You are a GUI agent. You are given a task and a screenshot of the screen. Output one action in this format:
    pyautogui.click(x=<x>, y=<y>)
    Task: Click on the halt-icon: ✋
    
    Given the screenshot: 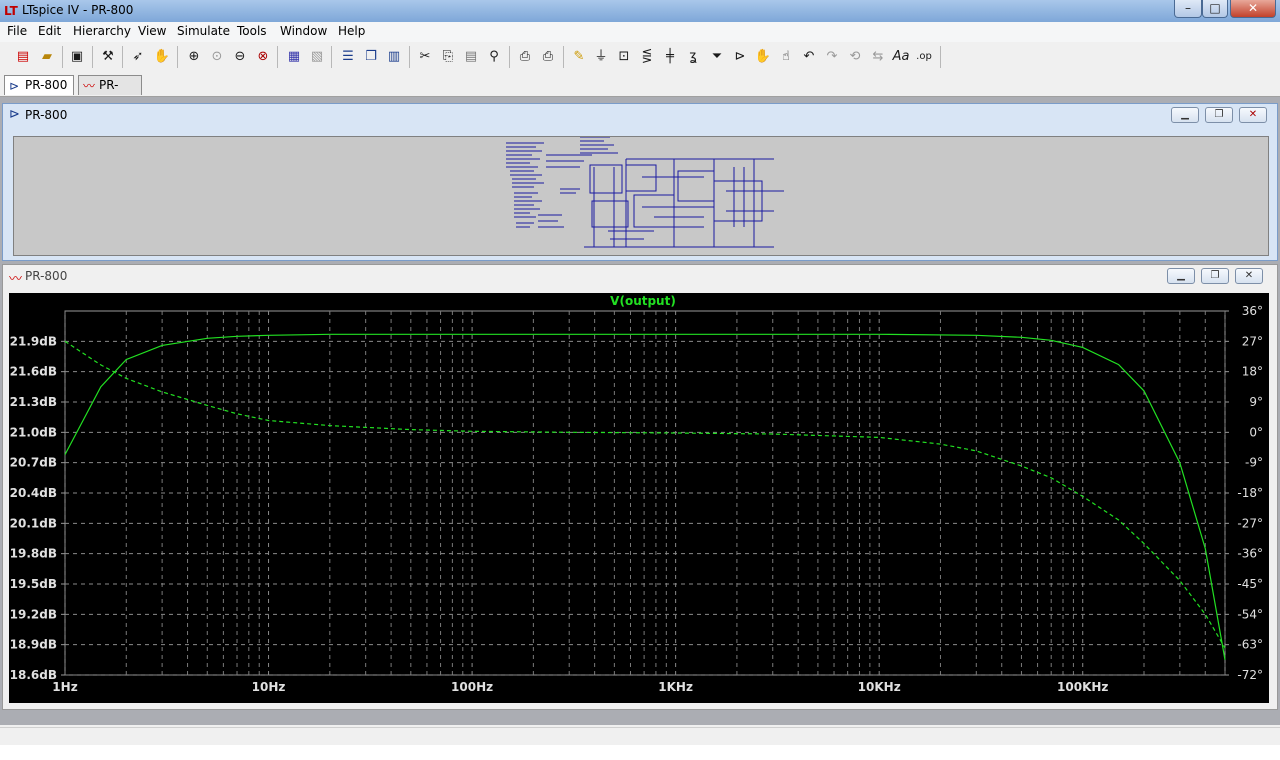 What is the action you would take?
    pyautogui.click(x=162, y=57)
    